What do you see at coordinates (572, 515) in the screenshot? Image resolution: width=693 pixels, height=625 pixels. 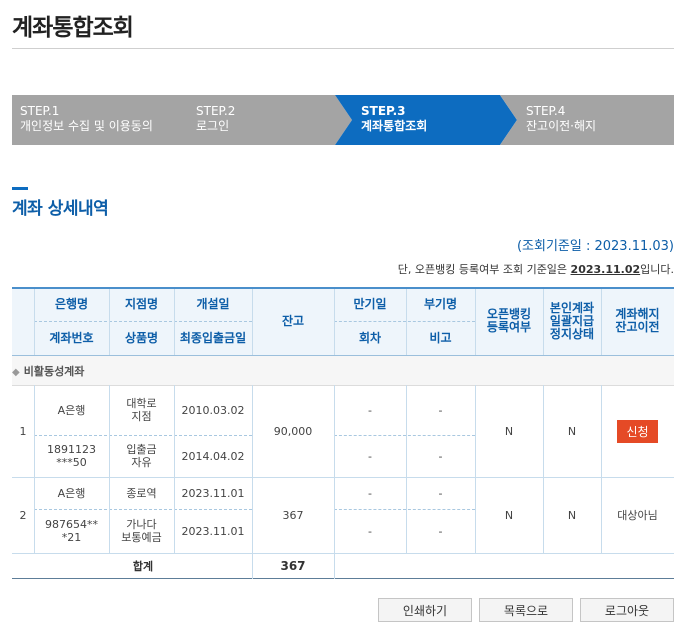 I see `row-2-suspension: N` at bounding box center [572, 515].